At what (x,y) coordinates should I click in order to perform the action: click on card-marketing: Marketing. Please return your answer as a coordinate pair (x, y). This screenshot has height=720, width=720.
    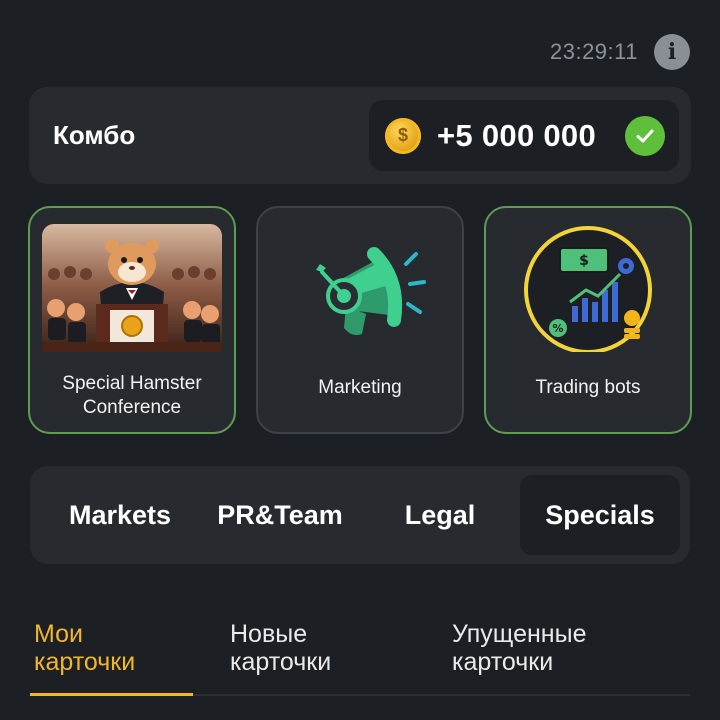
    Looking at the image, I should click on (360, 320).